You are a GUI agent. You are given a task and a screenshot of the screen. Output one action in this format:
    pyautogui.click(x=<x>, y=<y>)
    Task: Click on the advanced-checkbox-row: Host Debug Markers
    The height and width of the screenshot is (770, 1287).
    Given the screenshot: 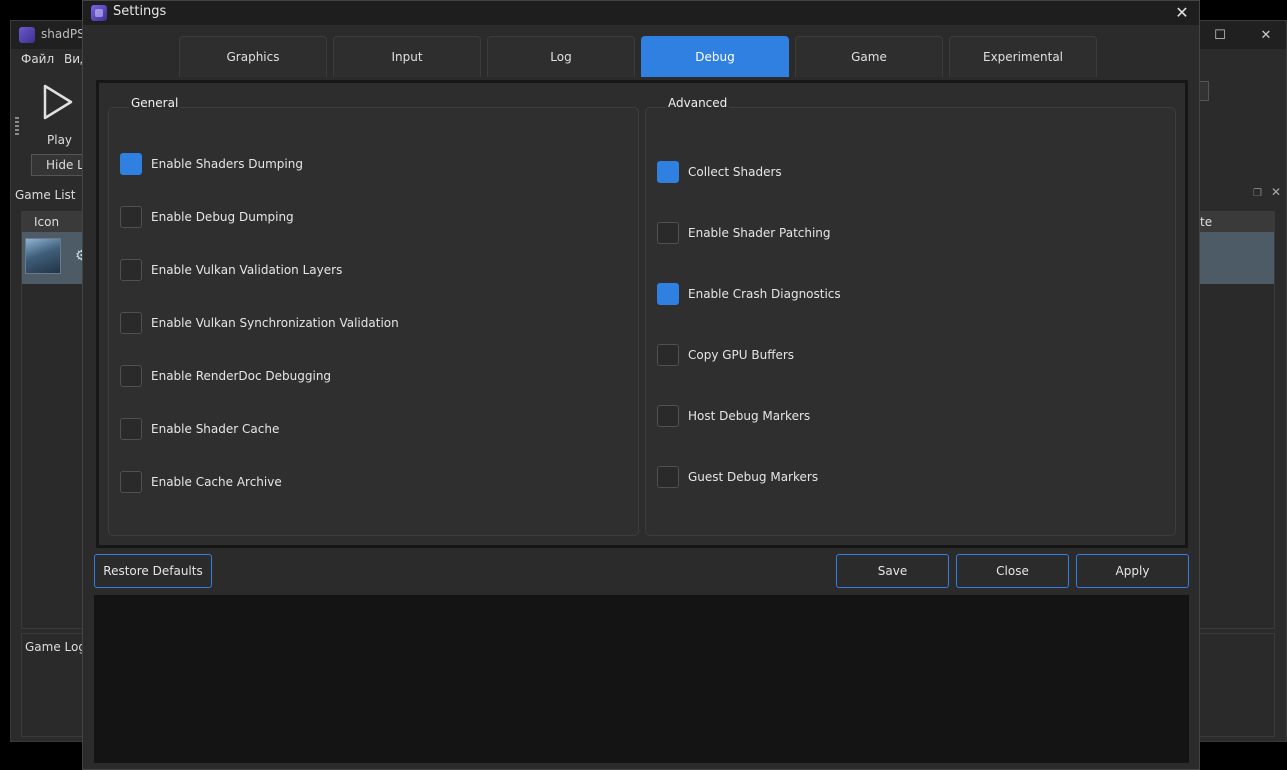 What is the action you would take?
    pyautogui.click(x=733, y=416)
    